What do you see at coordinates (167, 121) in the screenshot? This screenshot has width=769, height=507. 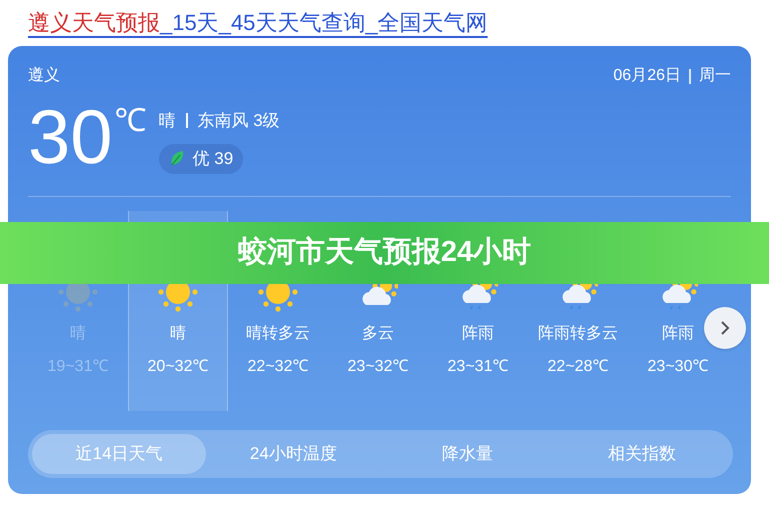 I see `condition-text: 晴` at bounding box center [167, 121].